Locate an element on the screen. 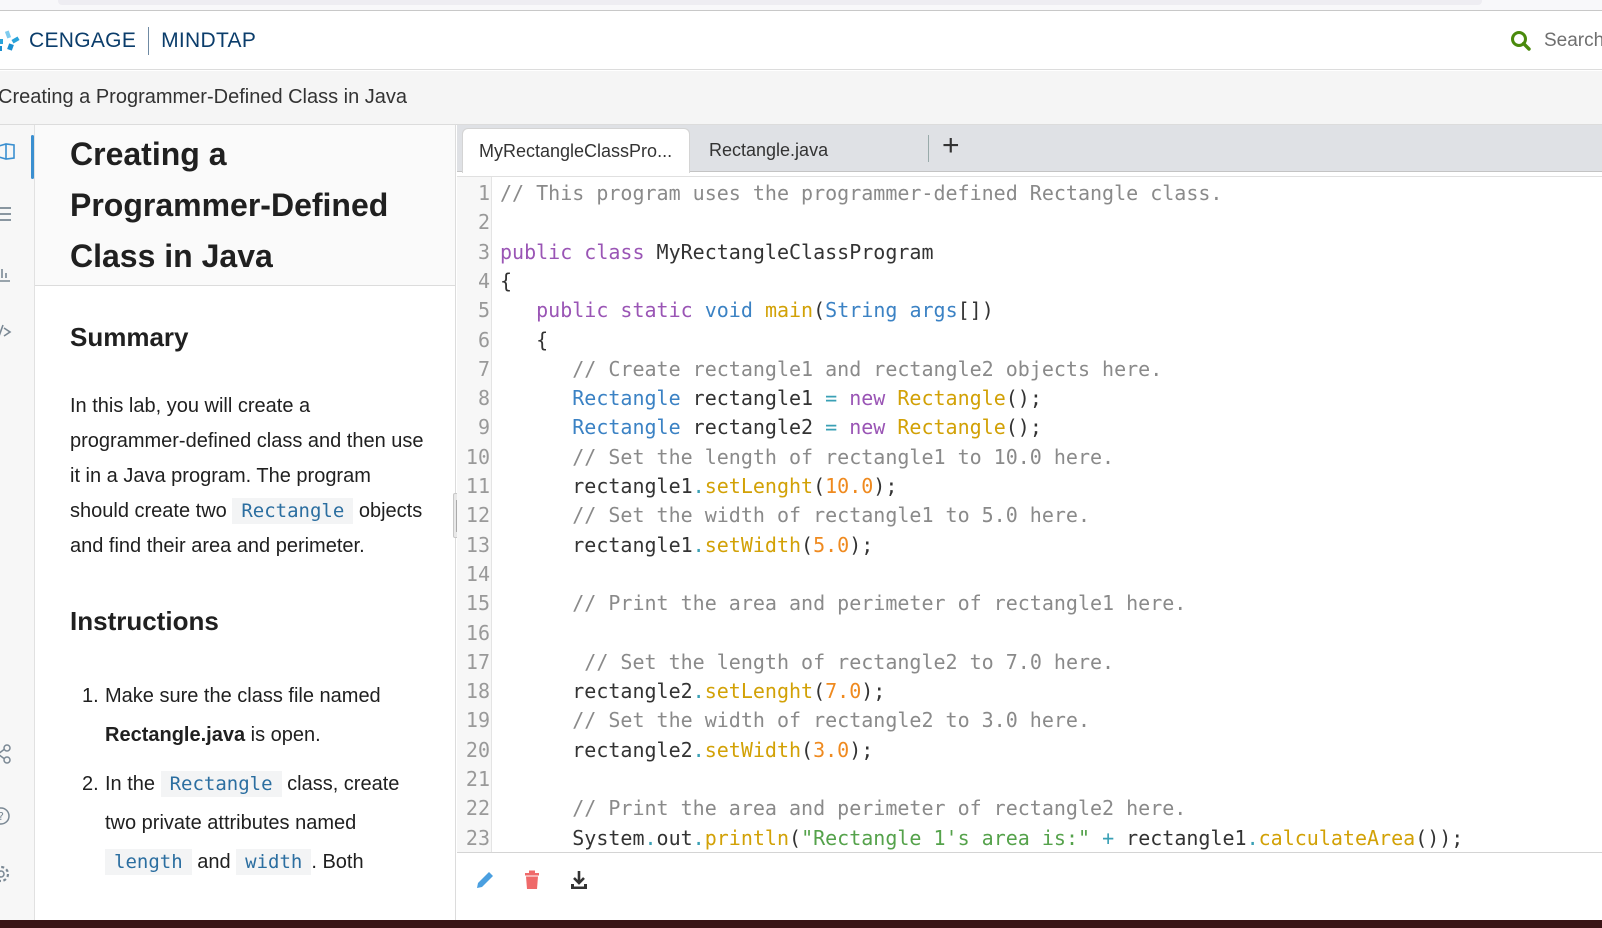 This screenshot has height=928, width=1602. code-text: rectangle2.setWidth(3.0); is located at coordinates (686, 750).